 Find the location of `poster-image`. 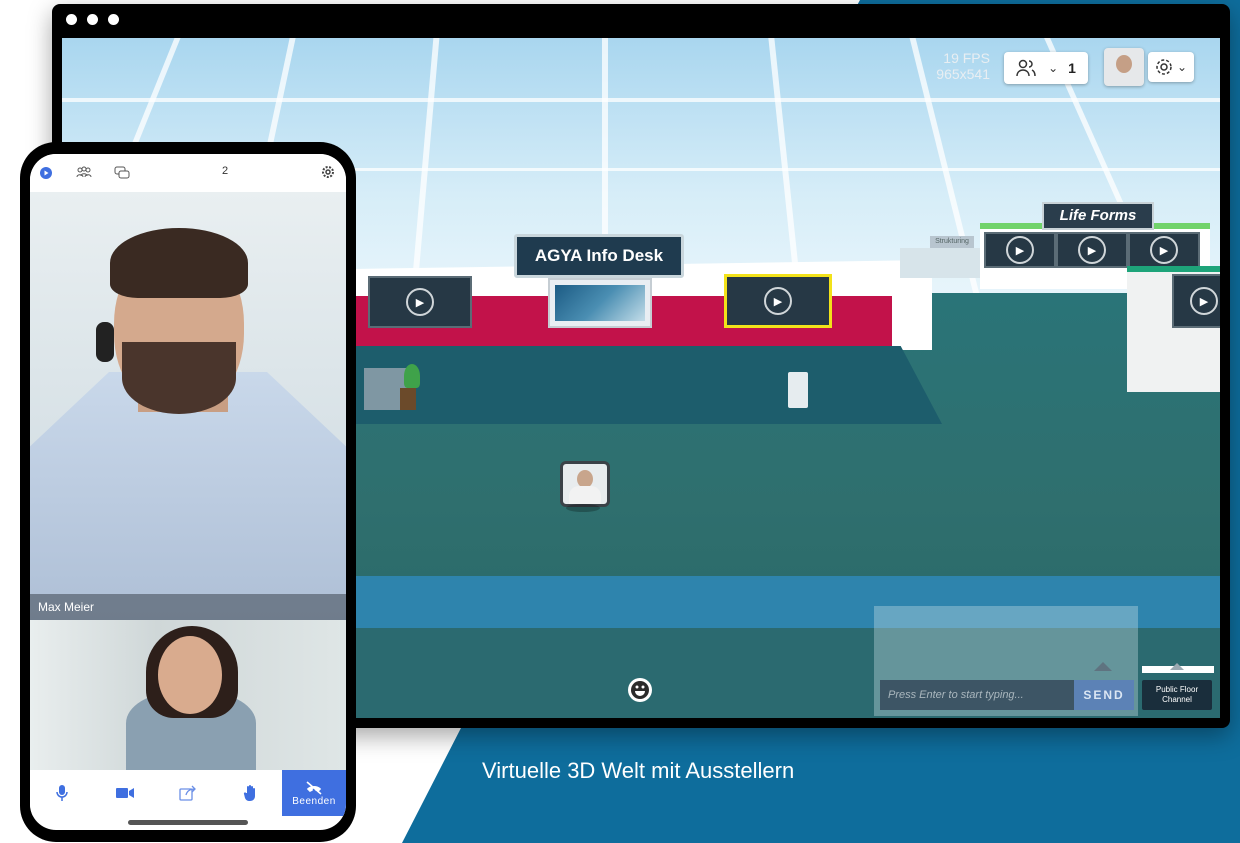

poster-image is located at coordinates (600, 303).